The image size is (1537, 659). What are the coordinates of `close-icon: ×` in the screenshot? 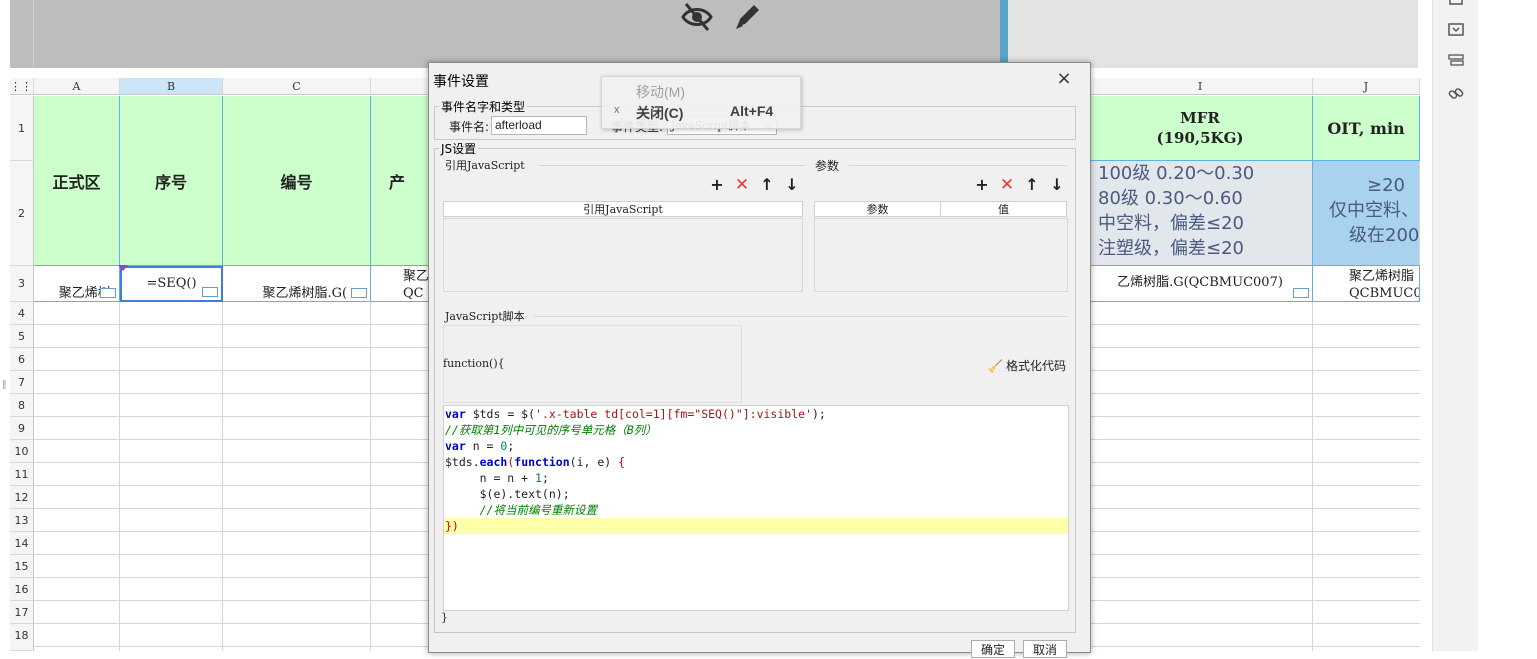 It's located at (1064, 79).